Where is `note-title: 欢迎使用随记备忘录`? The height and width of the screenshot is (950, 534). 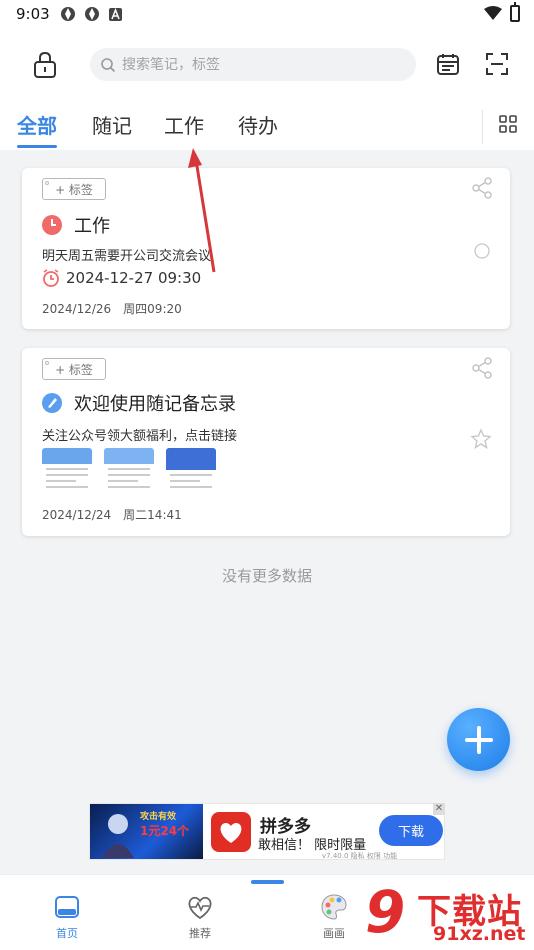 note-title: 欢迎使用随记备忘录 is located at coordinates (155, 404).